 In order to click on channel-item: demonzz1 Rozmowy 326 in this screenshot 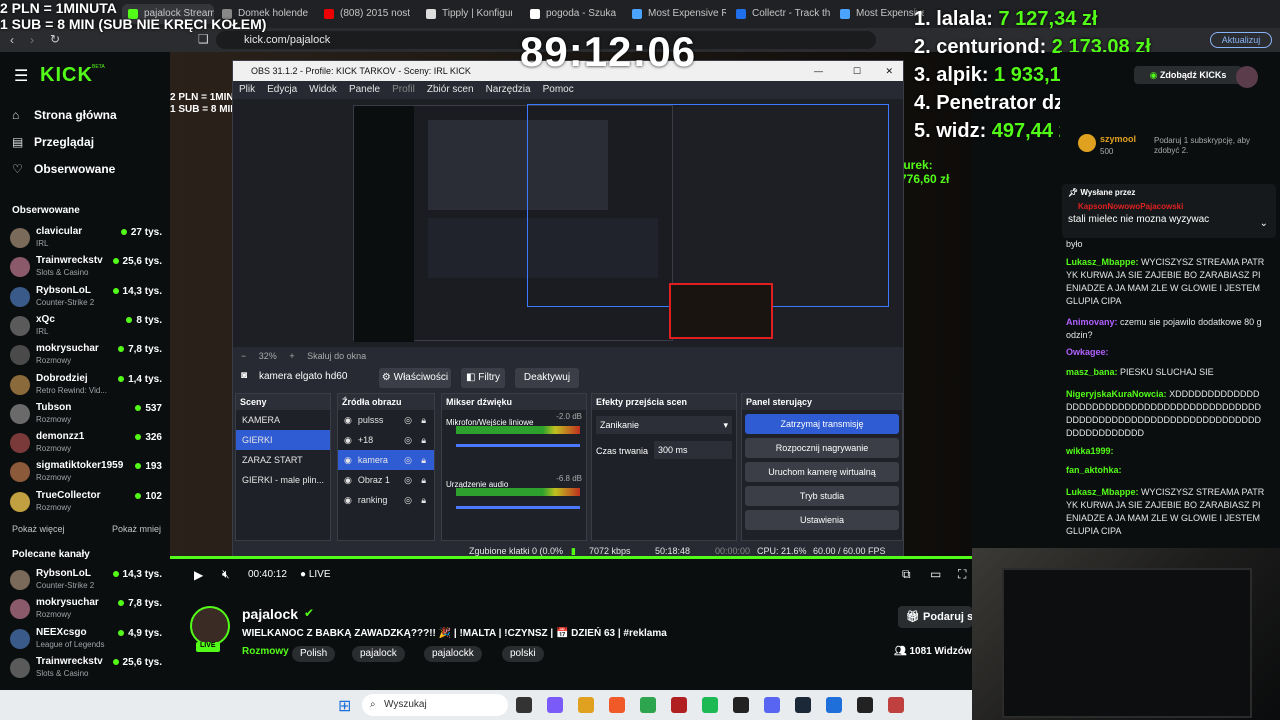, I will do `click(86, 443)`.